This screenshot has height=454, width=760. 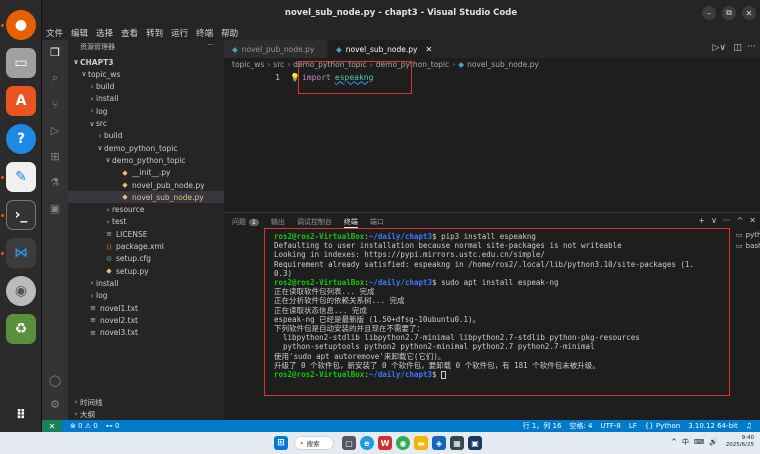 What do you see at coordinates (674, 442) in the screenshot?
I see `tray-overflow-icon: ^` at bounding box center [674, 442].